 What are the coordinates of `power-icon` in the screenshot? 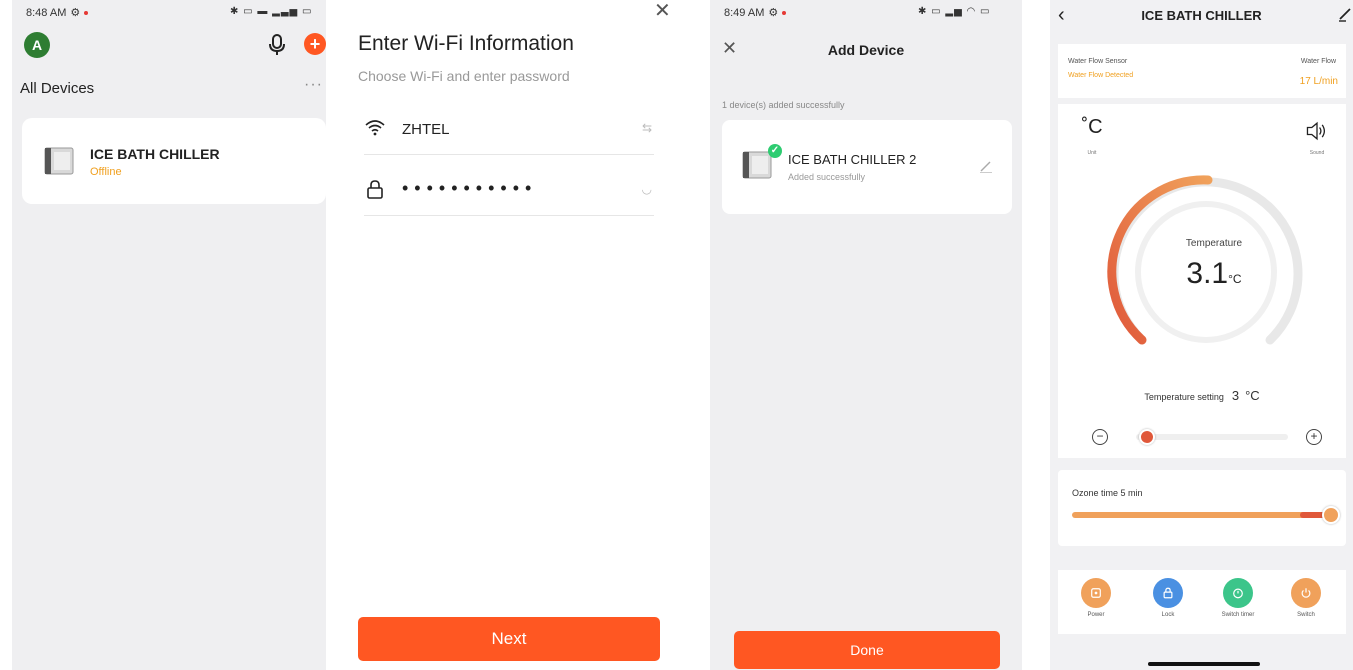 It's located at (1096, 593).